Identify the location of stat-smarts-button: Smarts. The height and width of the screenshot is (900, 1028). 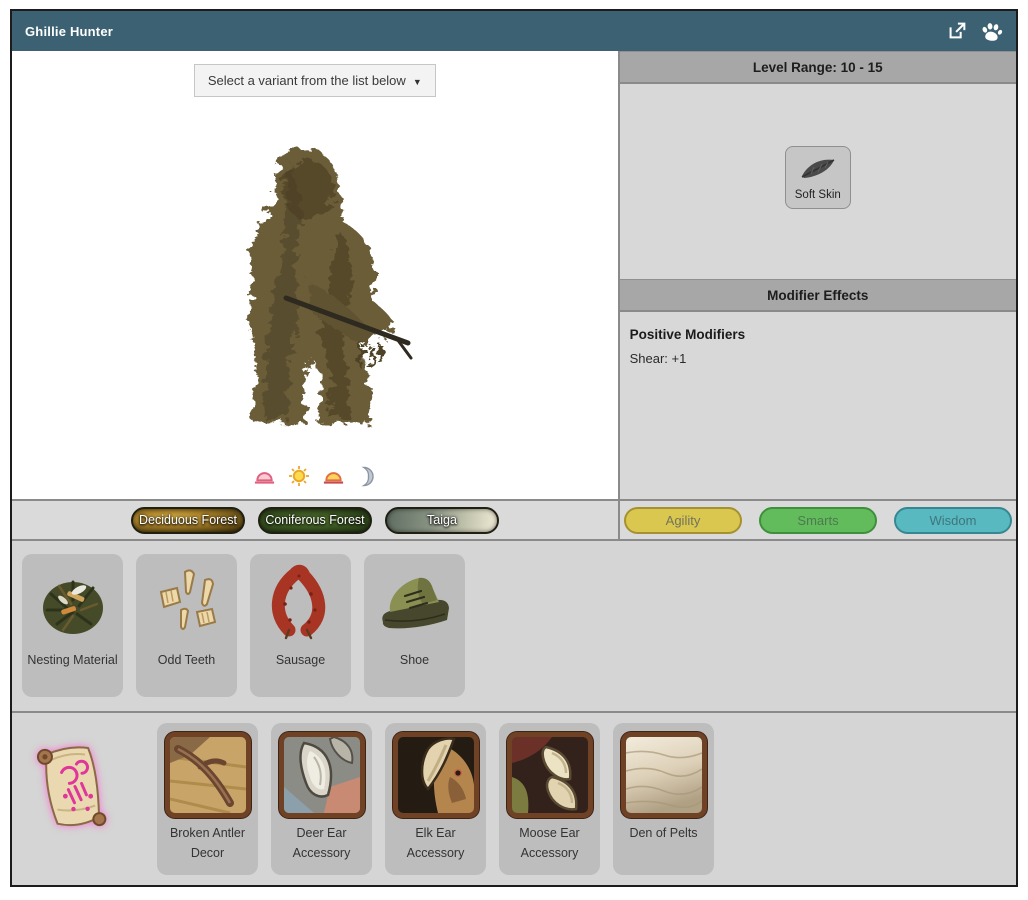
(818, 520).